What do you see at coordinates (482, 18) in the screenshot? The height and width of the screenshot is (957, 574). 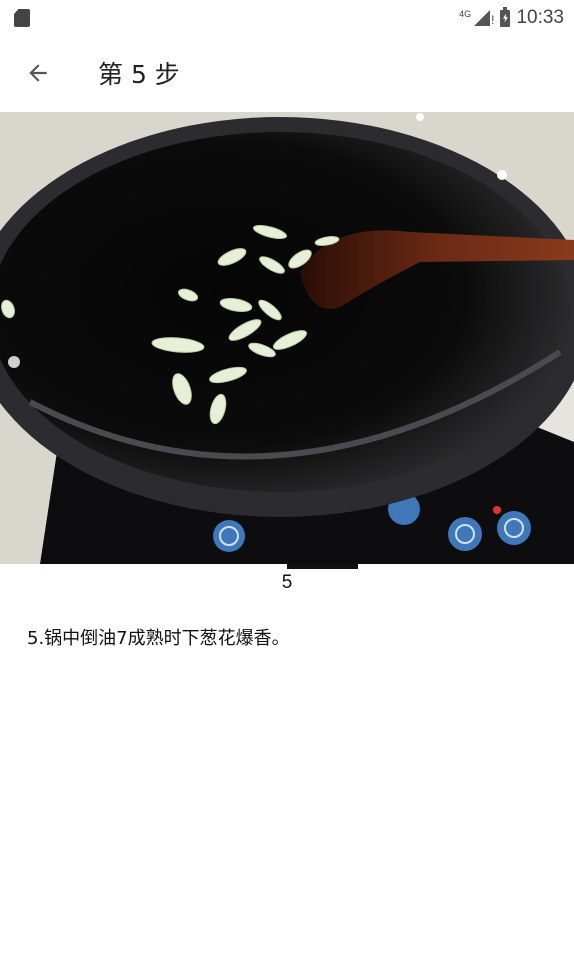 I see `signal-icon` at bounding box center [482, 18].